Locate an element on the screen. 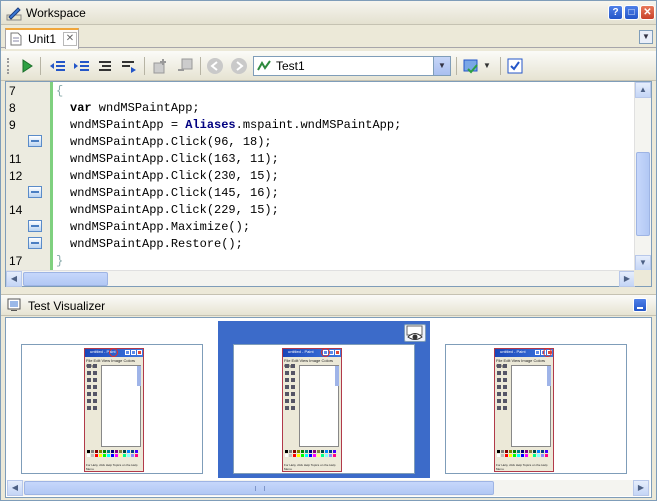 This screenshot has width=657, height=501. forward-icon is located at coordinates (239, 66).